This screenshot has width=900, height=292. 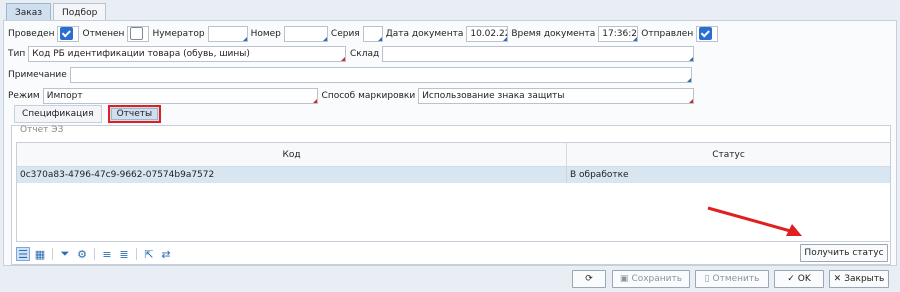 I want to click on export-icon: ⇱, so click(x=149, y=254).